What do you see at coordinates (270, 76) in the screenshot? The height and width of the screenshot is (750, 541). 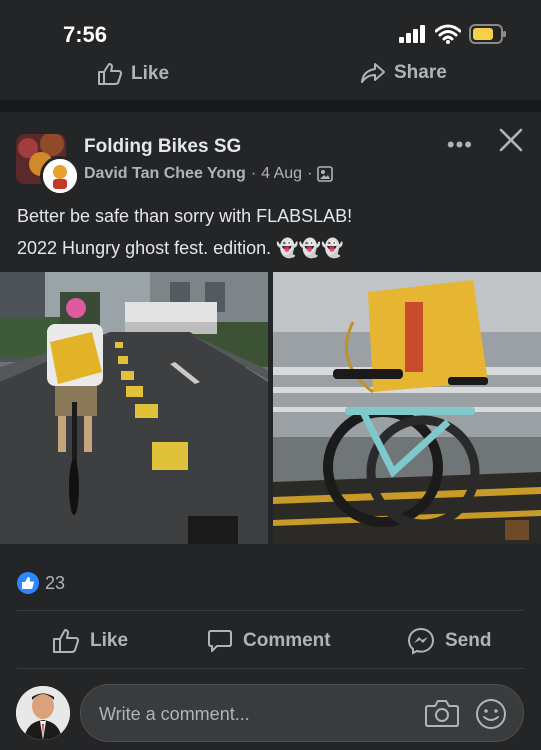 I see `previous-post-actions: Like Share` at bounding box center [270, 76].